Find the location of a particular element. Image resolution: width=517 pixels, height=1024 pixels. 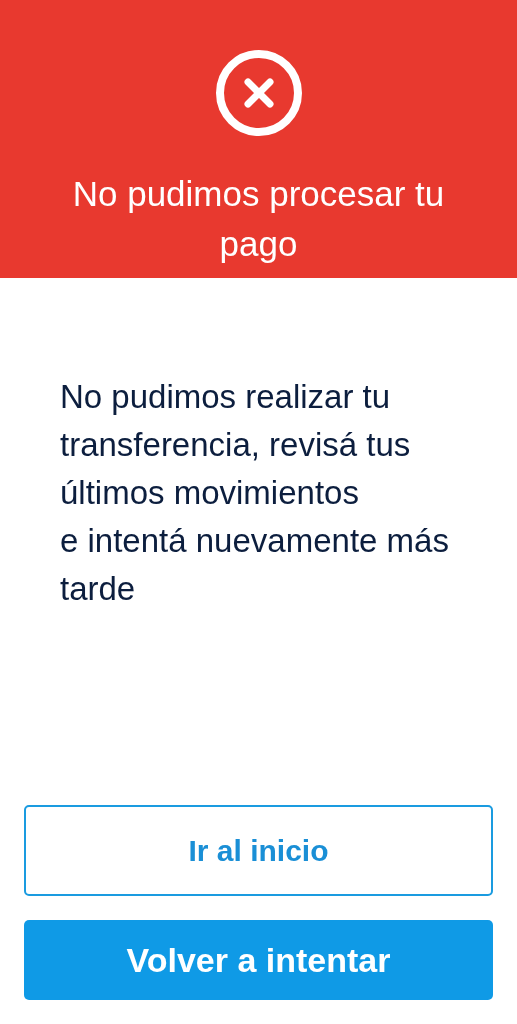

home-button: Ir al inicio is located at coordinates (258, 850).